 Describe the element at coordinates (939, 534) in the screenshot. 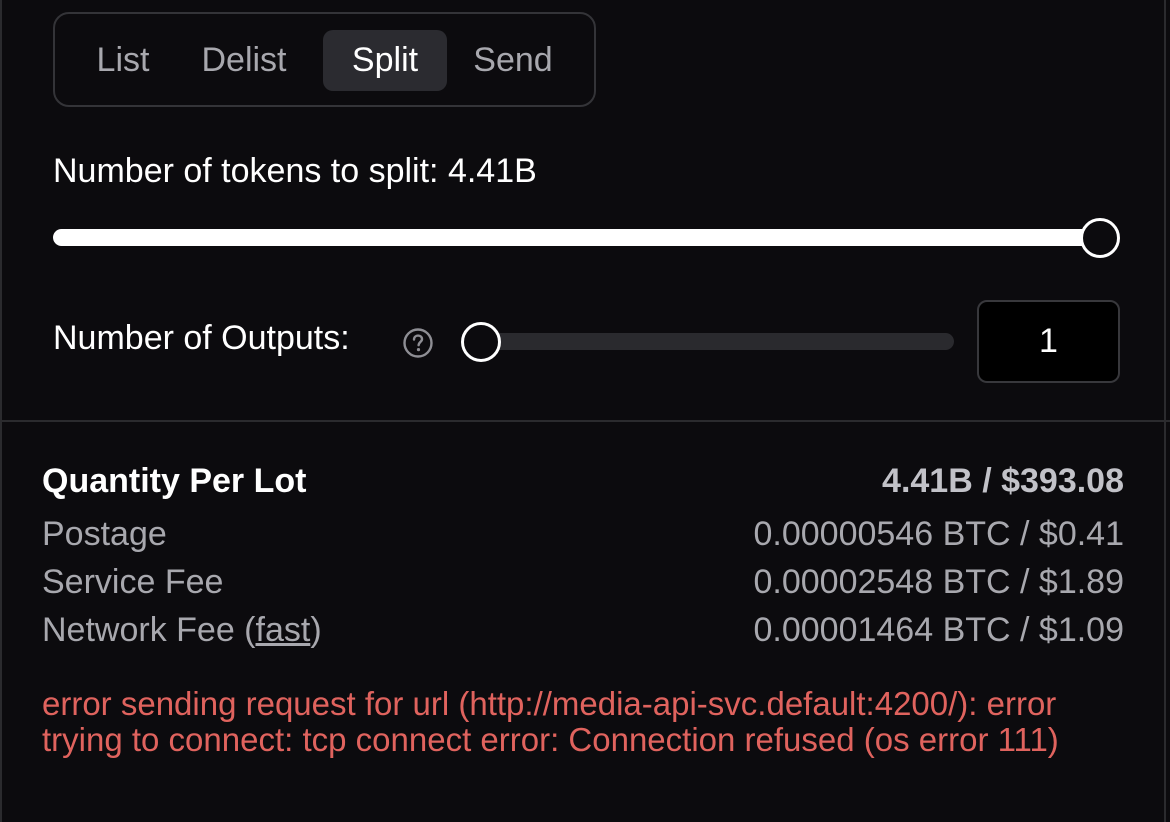

I see `postage-value: 0.00000546 BTC / $0.41` at that location.